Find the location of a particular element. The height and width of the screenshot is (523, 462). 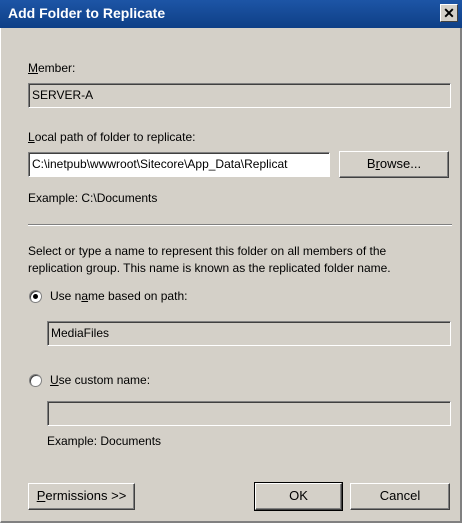

custom-name-example: Example: Documents is located at coordinates (104, 441).